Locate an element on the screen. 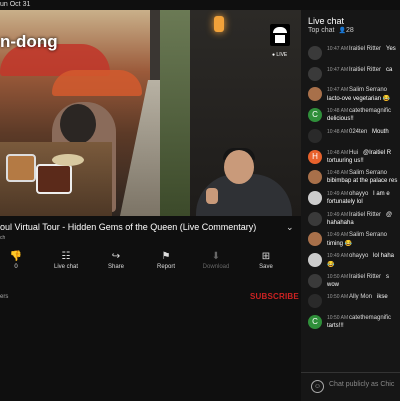 Image resolution: width=400 pixels, height=401 pixels. save-button: ⊞ Save is located at coordinates (266, 260).